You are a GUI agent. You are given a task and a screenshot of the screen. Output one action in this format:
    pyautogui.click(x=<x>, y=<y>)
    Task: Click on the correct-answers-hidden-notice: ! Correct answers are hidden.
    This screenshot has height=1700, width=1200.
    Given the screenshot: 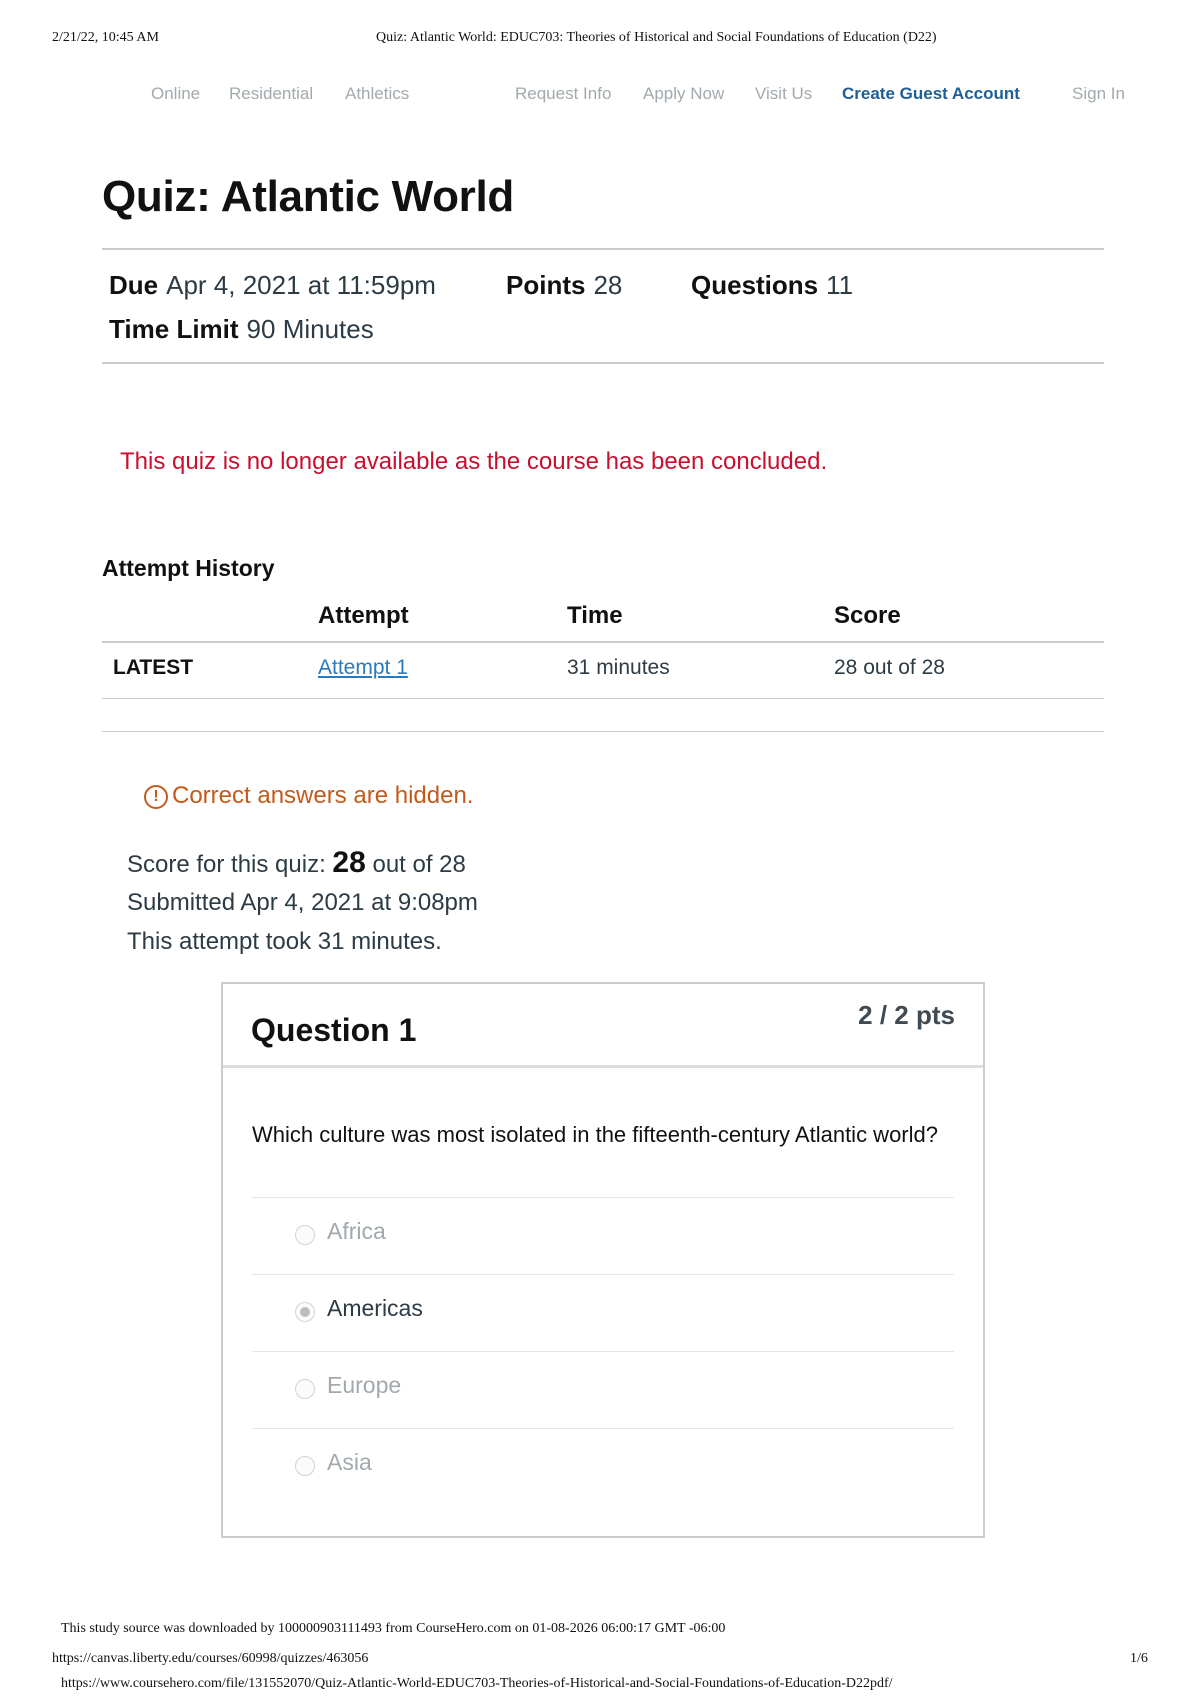 What is the action you would take?
    pyautogui.click(x=308, y=796)
    